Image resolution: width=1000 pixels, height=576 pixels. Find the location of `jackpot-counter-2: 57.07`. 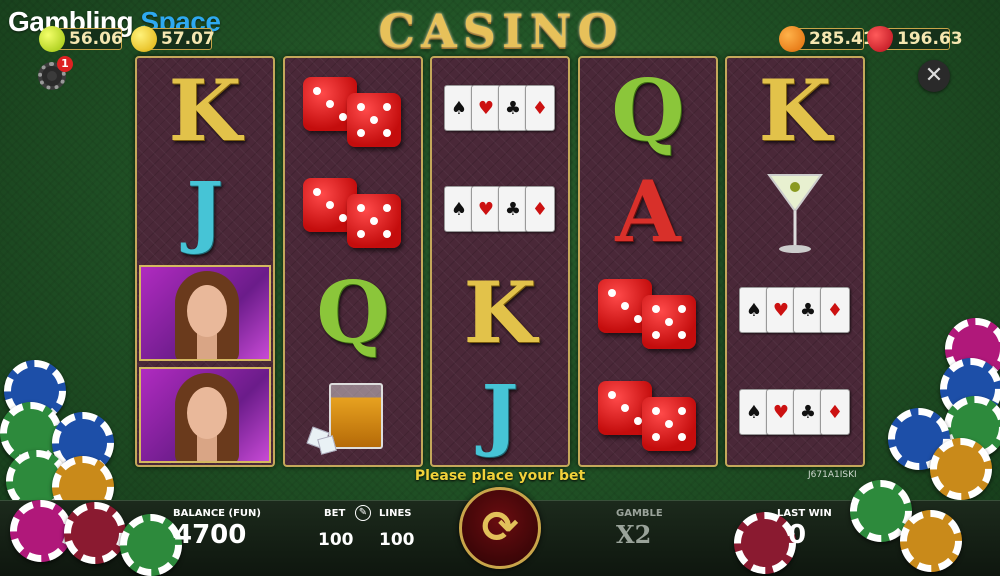

jackpot-counter-2: 57.07 is located at coordinates (173, 39).